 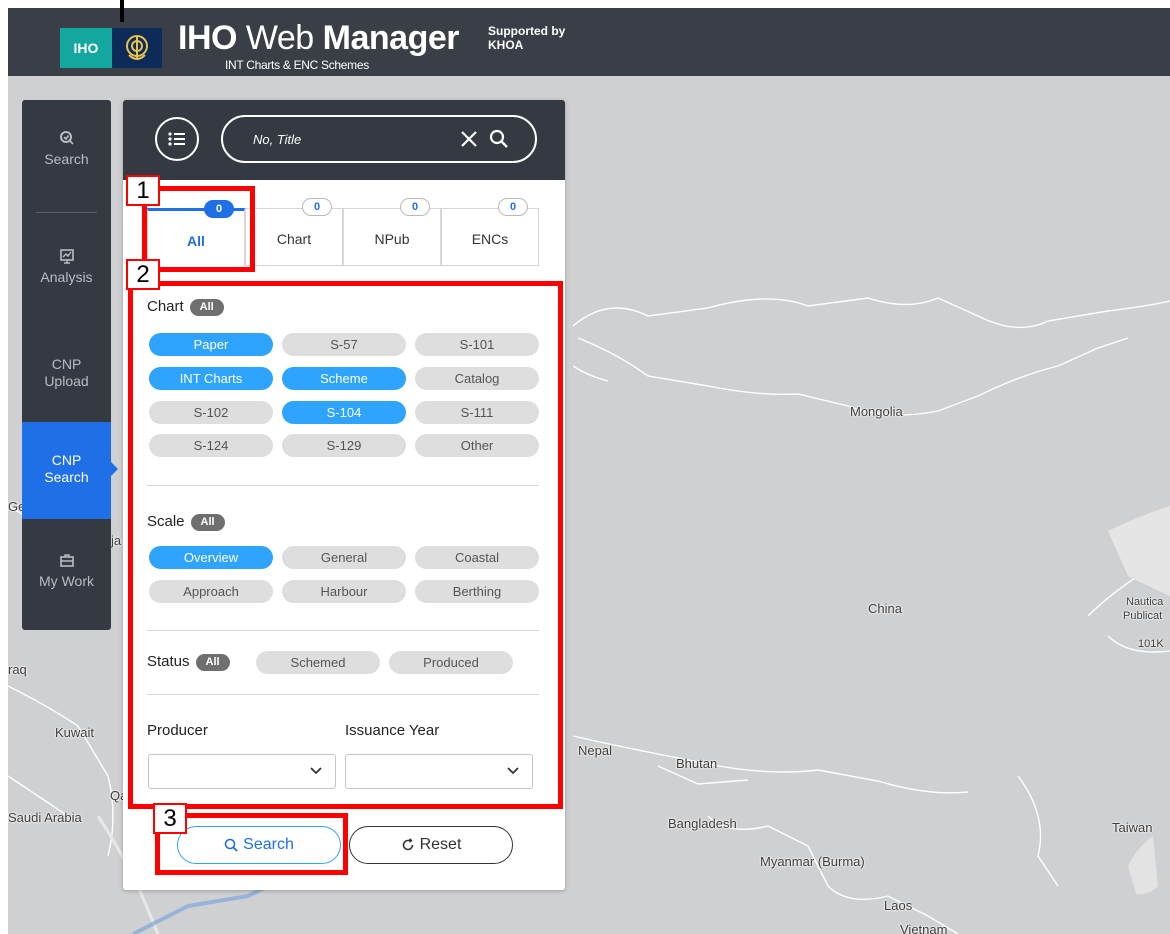 I want to click on clear-icon, so click(x=469, y=139).